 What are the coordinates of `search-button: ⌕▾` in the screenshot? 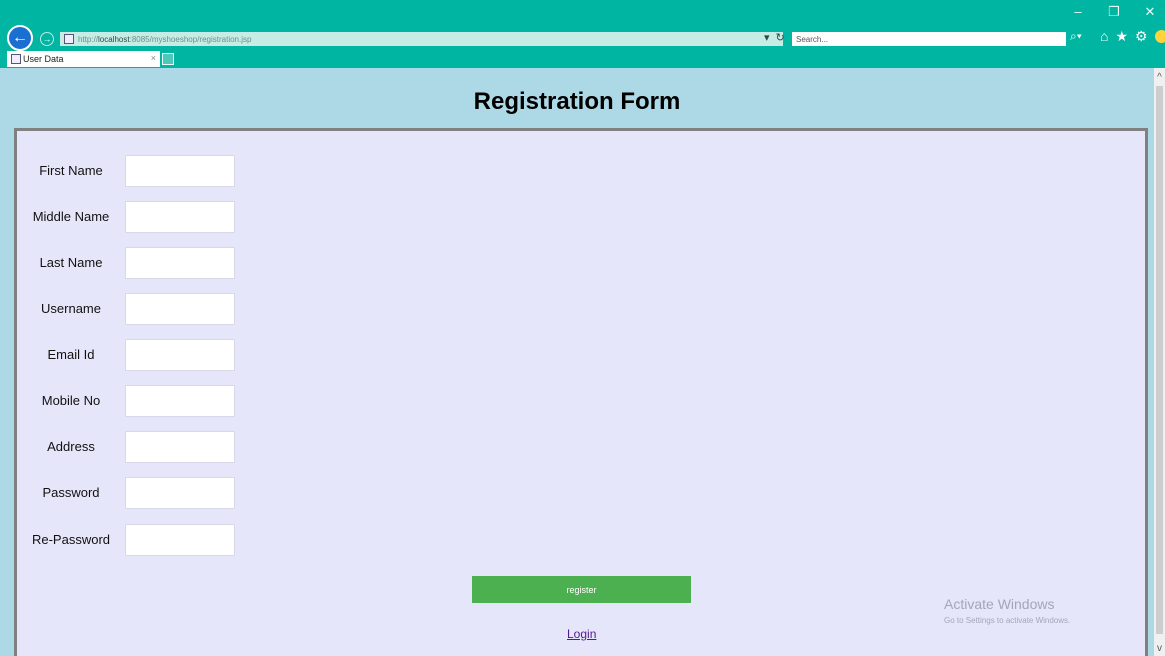 It's located at (1076, 36).